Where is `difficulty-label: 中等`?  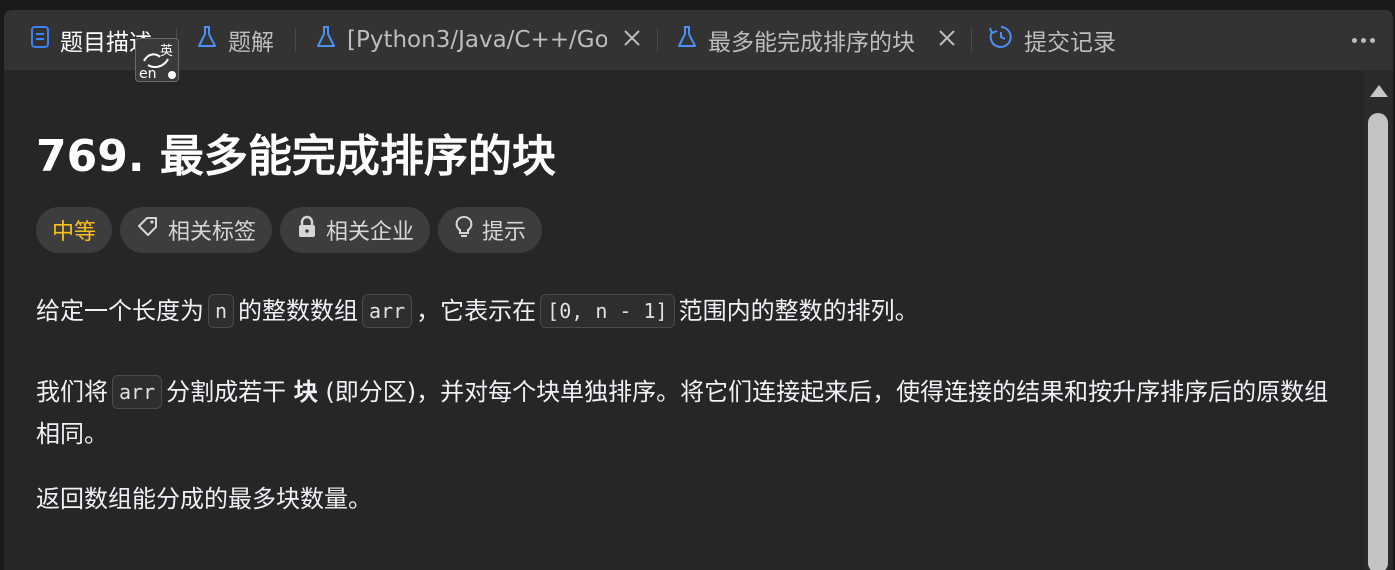
difficulty-label: 中等 is located at coordinates (74, 232).